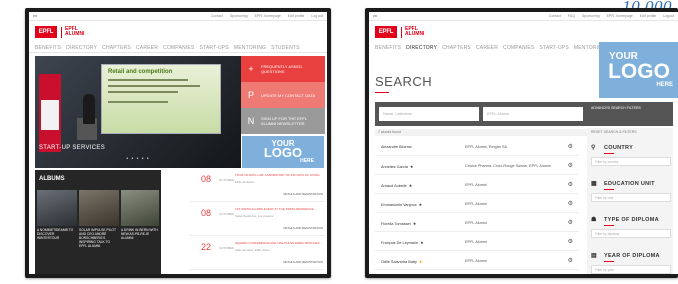  Describe the element at coordinates (477, 185) in the screenshot. I see `table-row: Arnaud Aubelle ★ EPFL Alumni ⚙` at that location.